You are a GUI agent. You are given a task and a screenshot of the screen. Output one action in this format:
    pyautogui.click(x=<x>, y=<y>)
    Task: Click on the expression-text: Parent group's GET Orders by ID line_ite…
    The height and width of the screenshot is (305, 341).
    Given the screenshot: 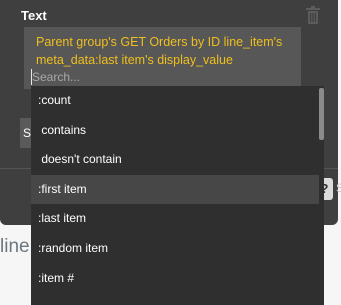 What is the action you would take?
    pyautogui.click(x=167, y=51)
    